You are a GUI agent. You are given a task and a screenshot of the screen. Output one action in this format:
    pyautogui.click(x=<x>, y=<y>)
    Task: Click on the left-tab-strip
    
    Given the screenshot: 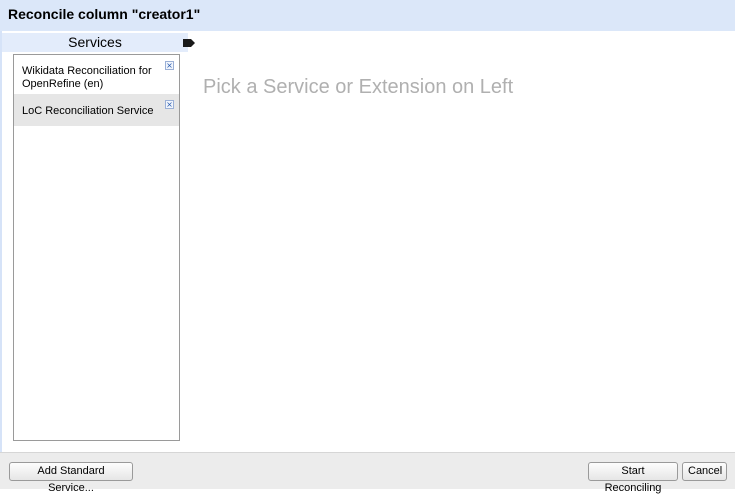 What is the action you would take?
    pyautogui.click(x=1, y=241)
    